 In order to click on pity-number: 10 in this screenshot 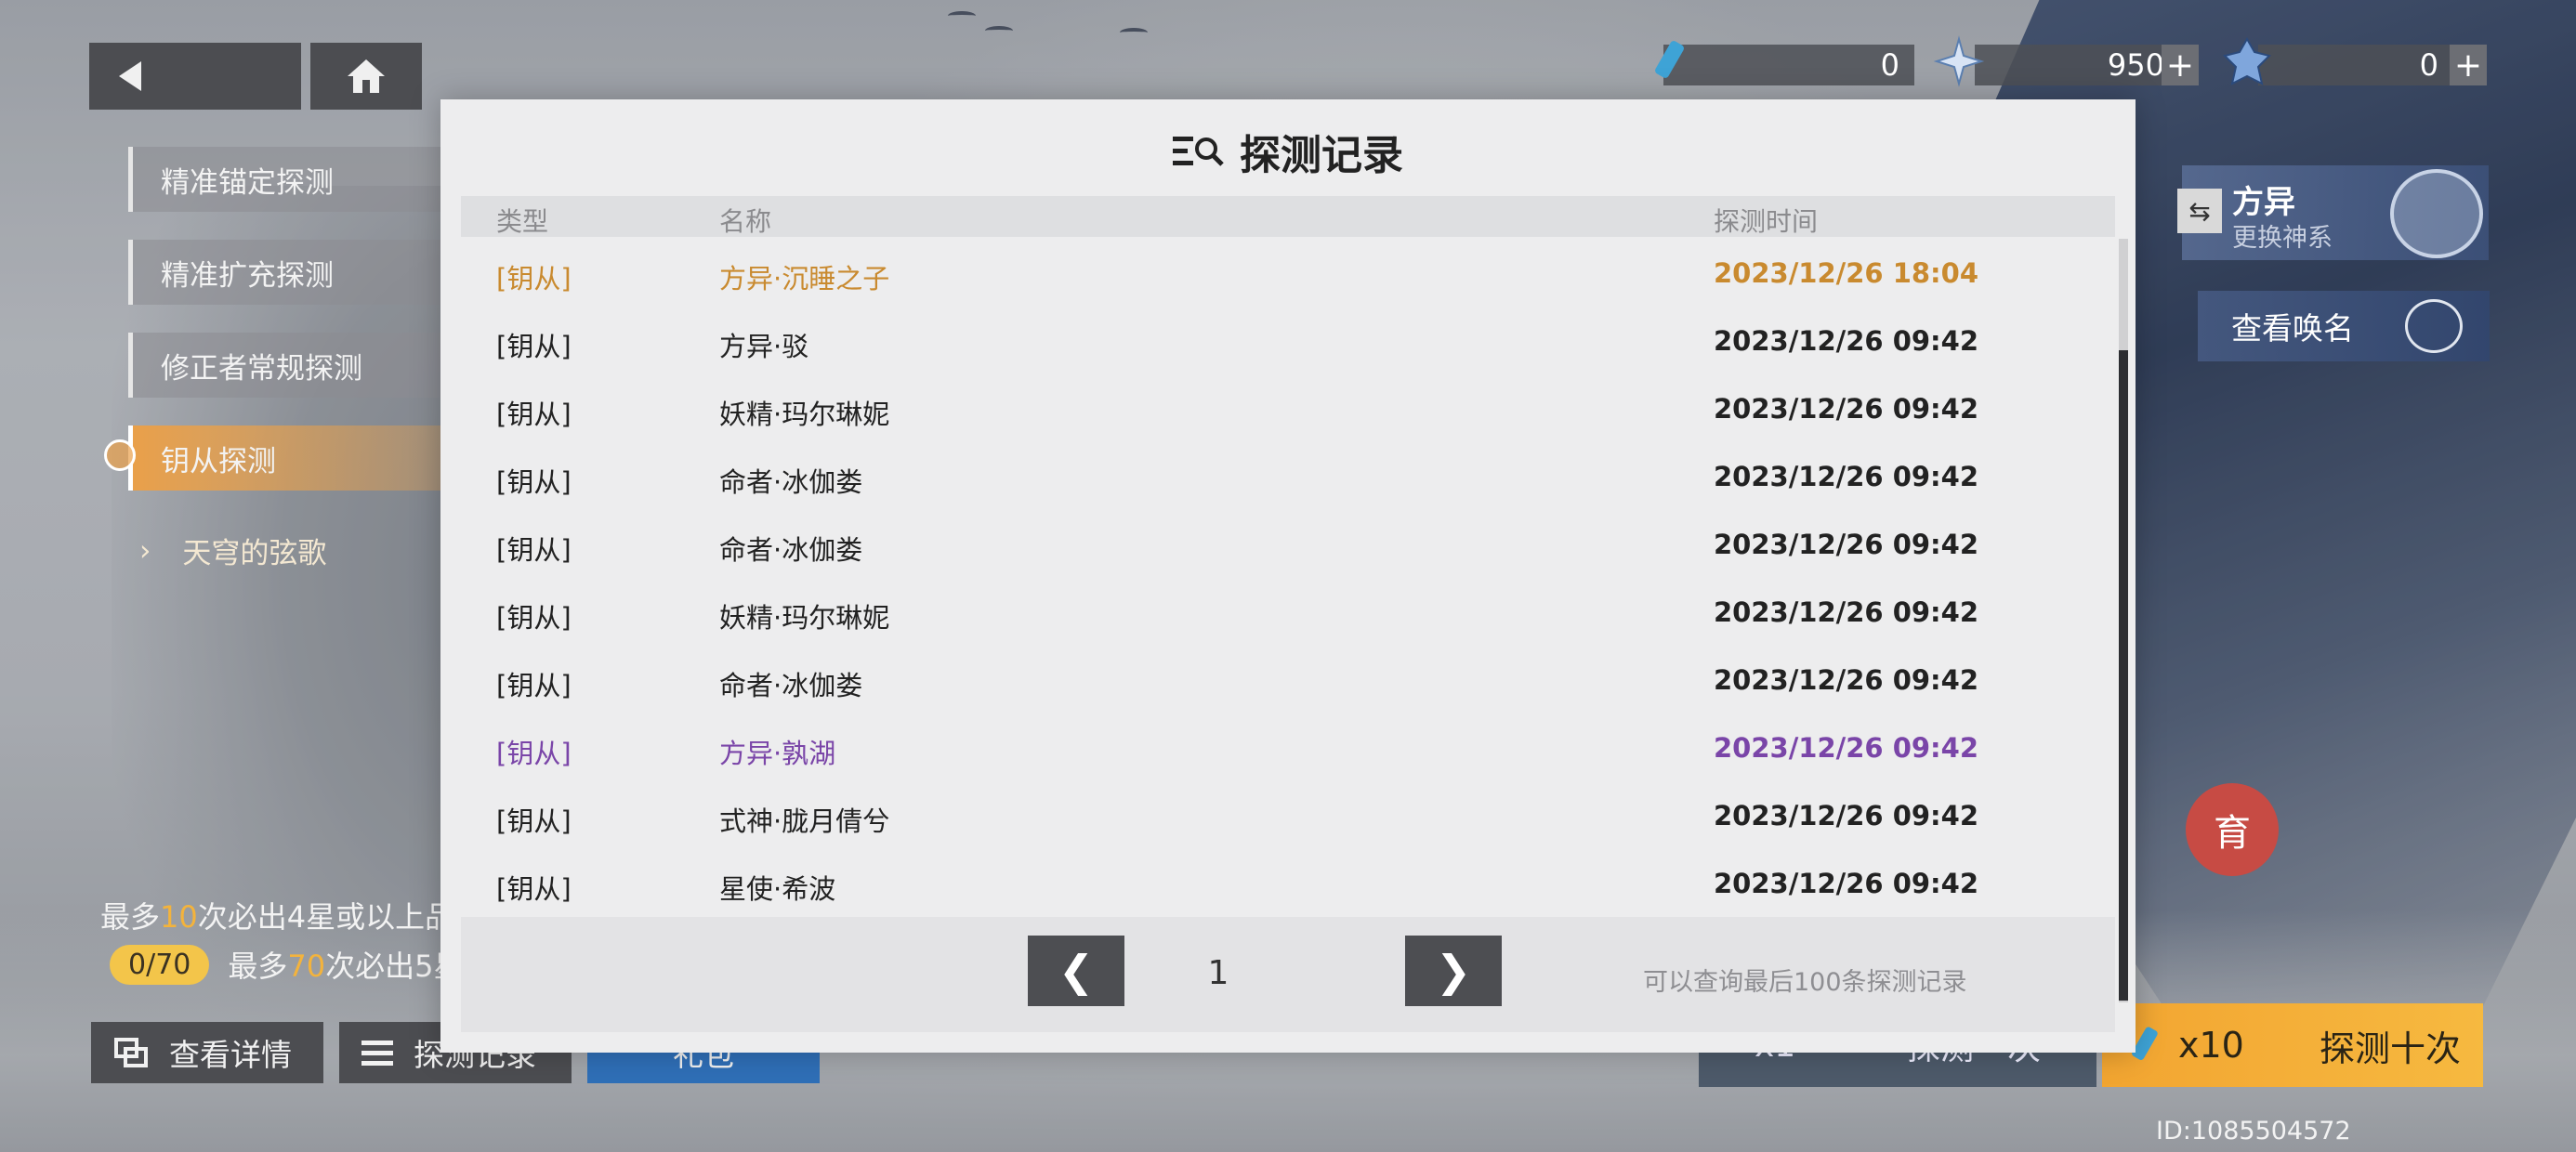, I will do `click(179, 917)`.